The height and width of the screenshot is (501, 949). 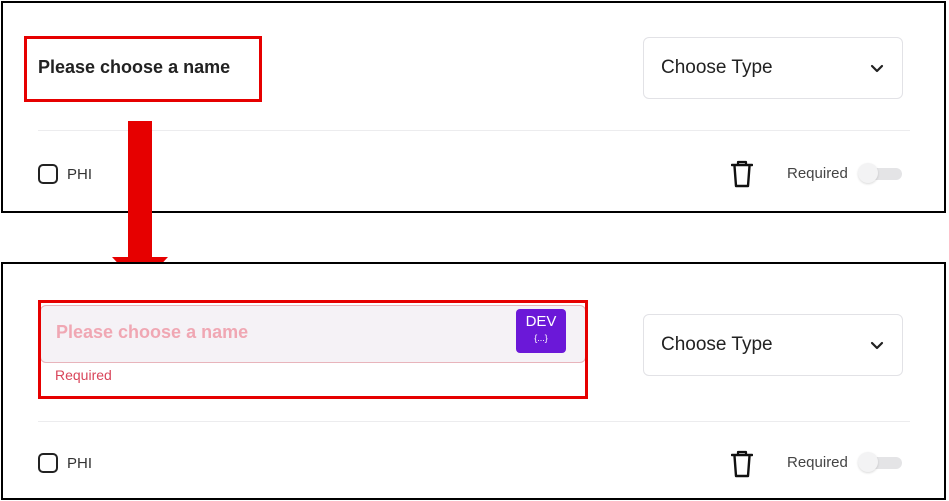 I want to click on divider, so click(x=474, y=421).